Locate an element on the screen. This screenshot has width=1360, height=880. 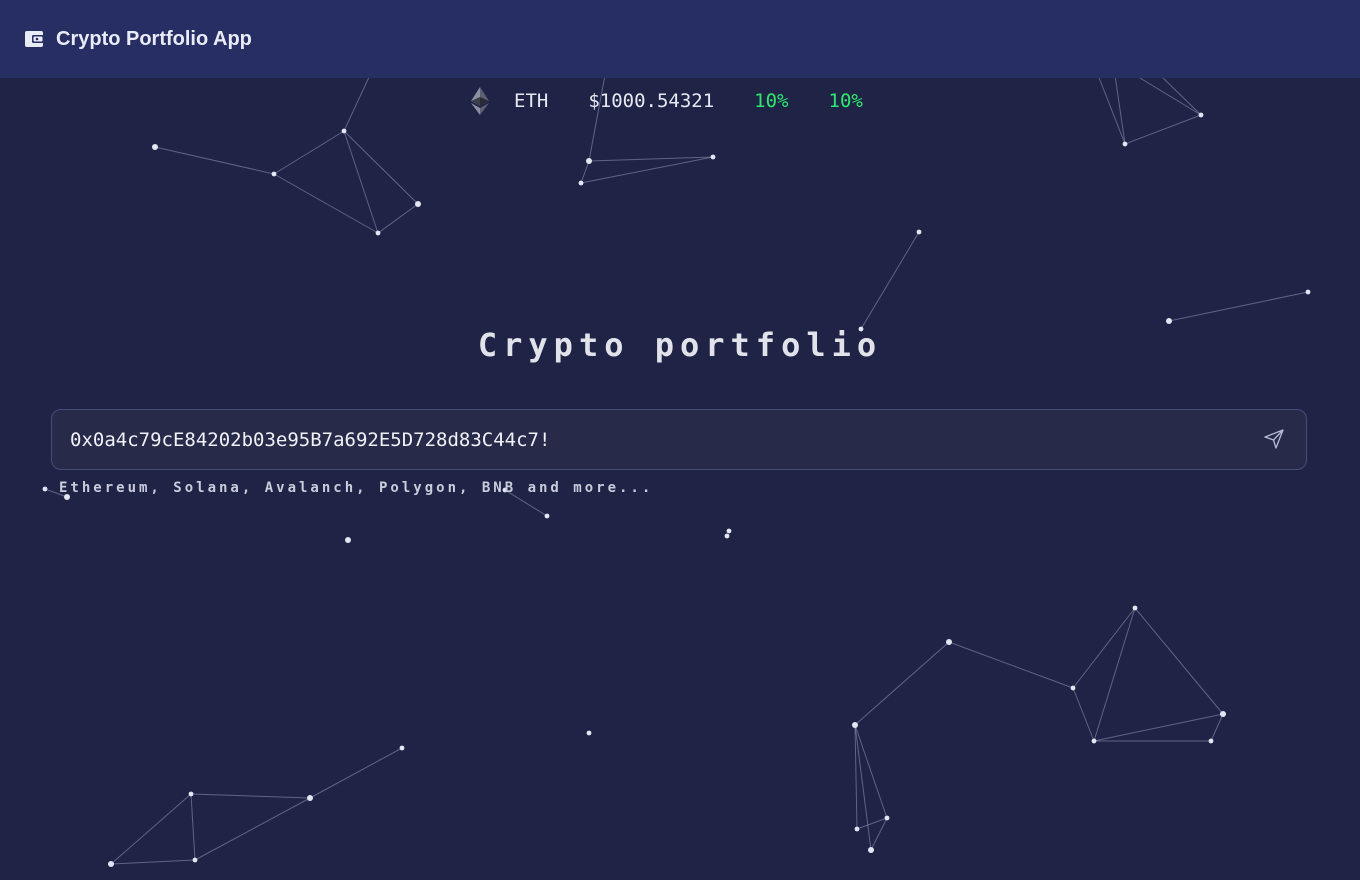
top-app-bar: Crypto Portfolio App is located at coordinates (680, 39).